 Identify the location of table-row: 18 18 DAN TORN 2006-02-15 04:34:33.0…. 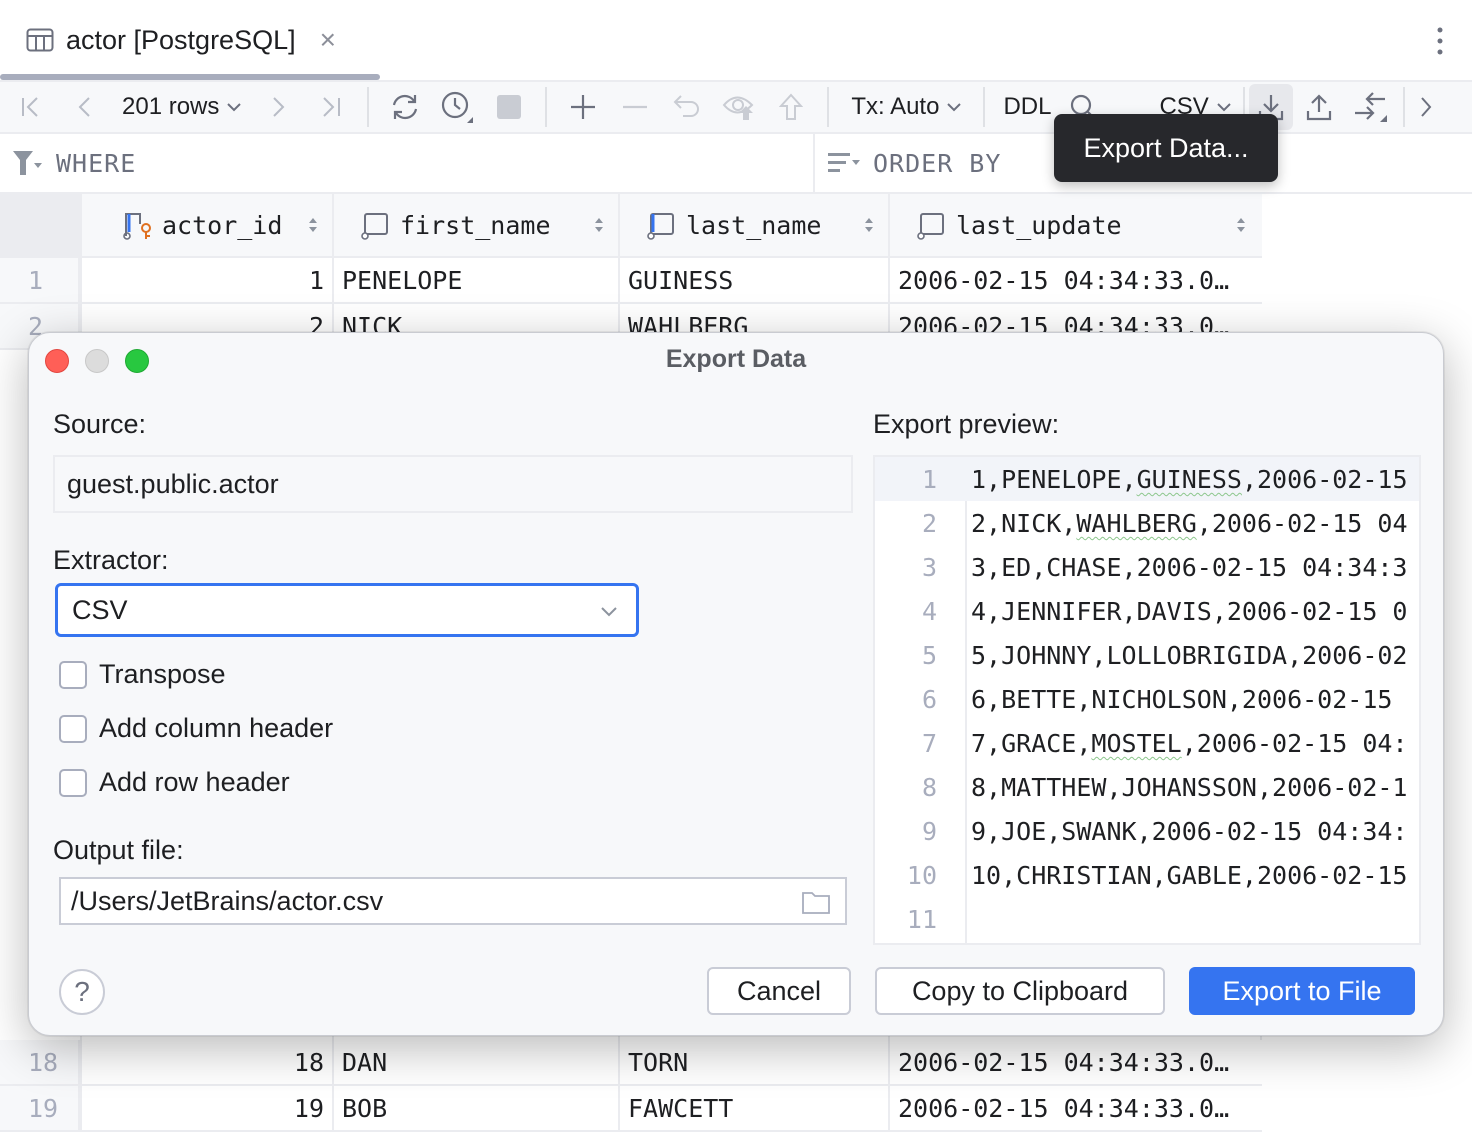
(631, 1063).